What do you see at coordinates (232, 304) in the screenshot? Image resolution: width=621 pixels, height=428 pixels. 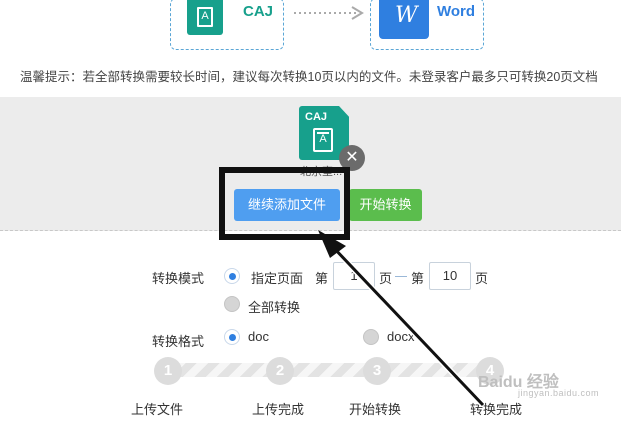 I see `radio-all-pages` at bounding box center [232, 304].